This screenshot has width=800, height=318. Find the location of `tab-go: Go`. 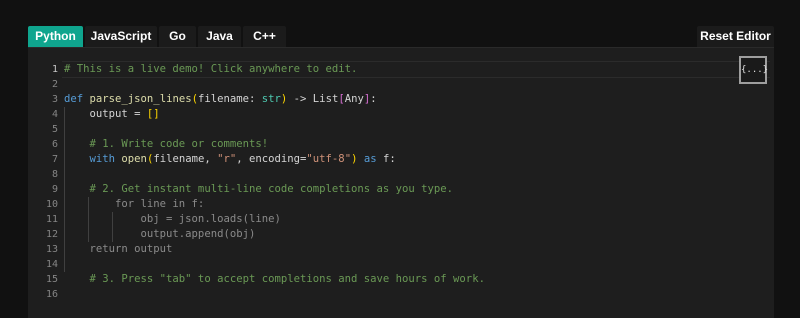

tab-go: Go is located at coordinates (177, 36).